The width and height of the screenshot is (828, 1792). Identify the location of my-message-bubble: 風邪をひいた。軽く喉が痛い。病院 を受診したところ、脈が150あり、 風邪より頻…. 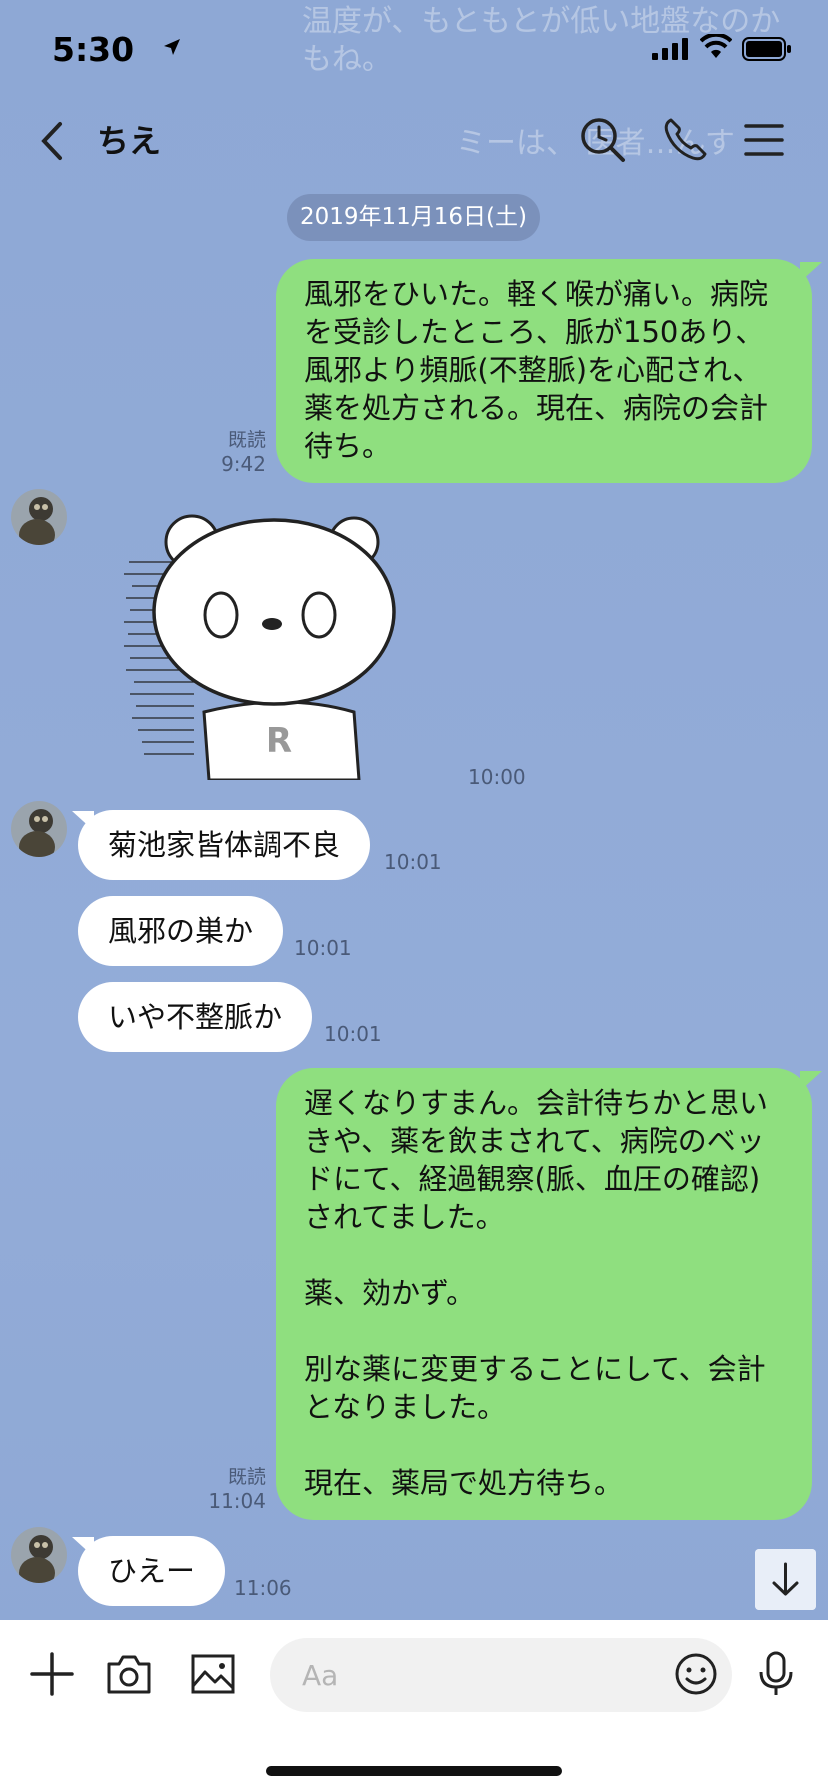
(544, 371).